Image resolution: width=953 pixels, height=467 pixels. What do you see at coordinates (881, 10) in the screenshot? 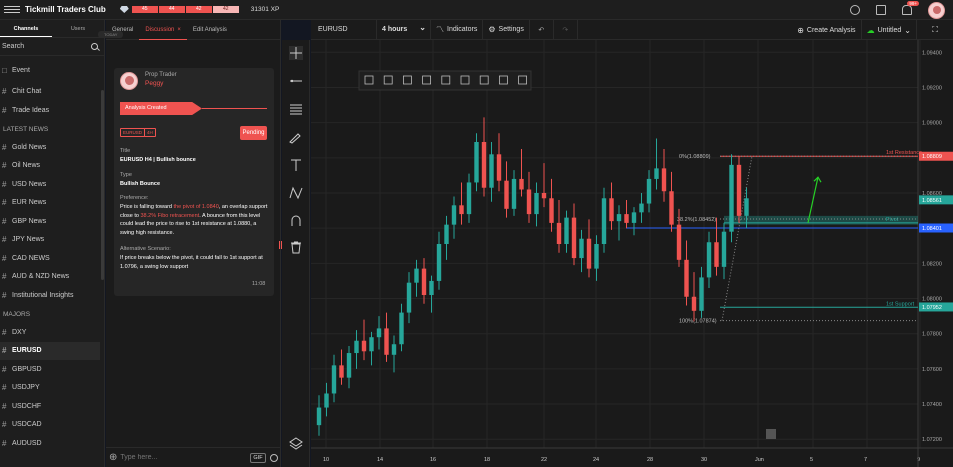
I see `mail-icon` at bounding box center [881, 10].